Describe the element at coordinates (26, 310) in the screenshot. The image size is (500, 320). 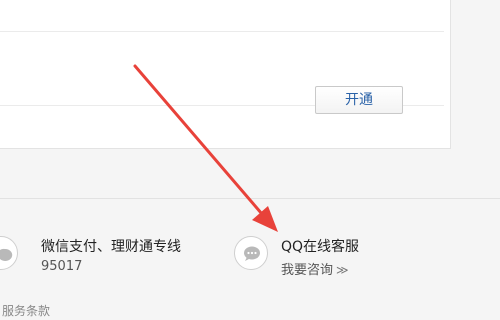
I see `terms-of-service-link: 服务条款` at that location.